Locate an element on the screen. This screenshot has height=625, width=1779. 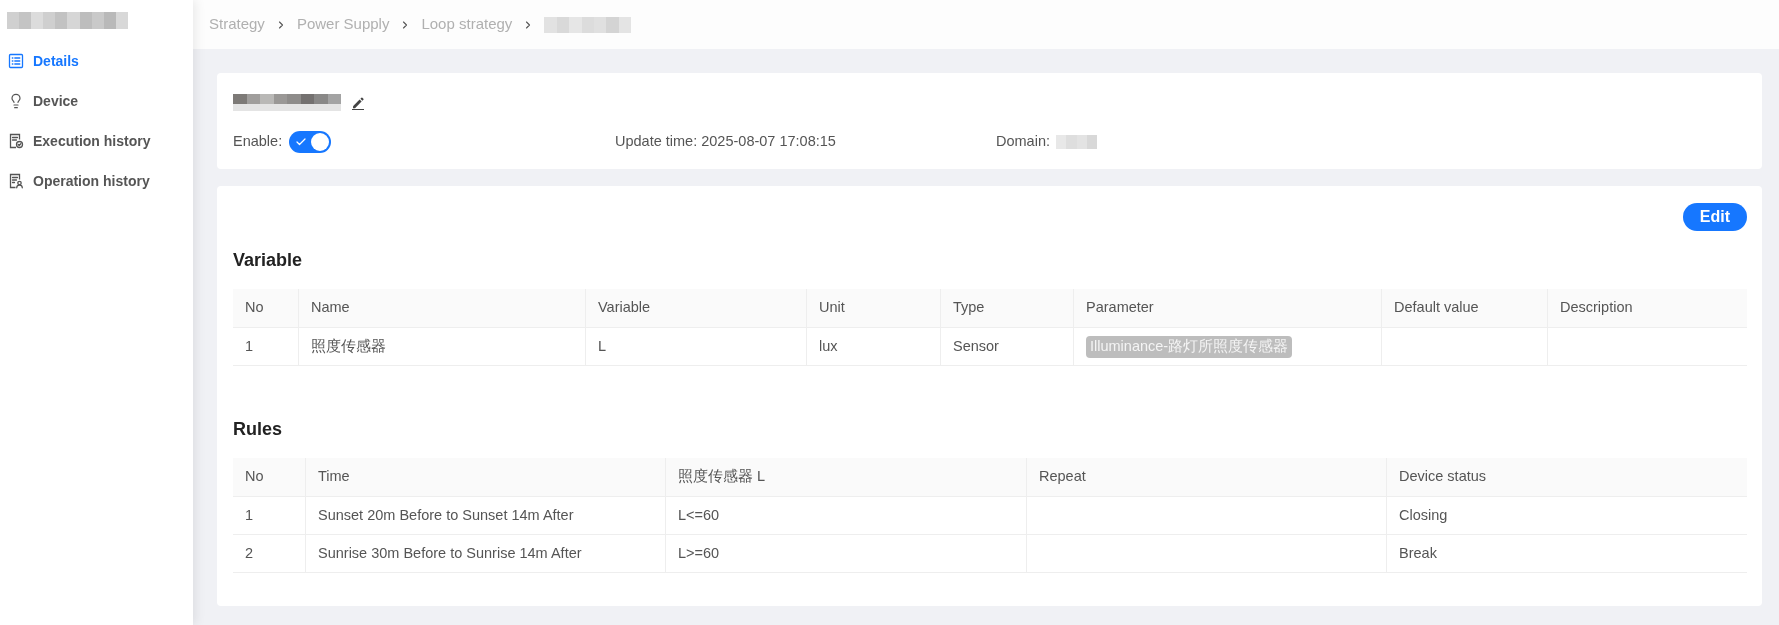
column-header: Name is located at coordinates (442, 308).